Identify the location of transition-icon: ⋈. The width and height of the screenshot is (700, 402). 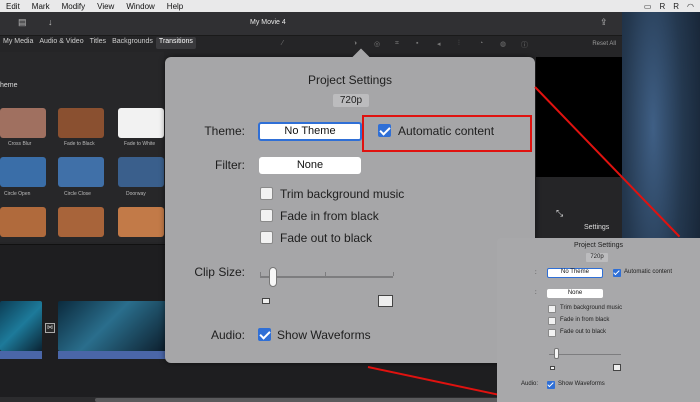
(50, 328).